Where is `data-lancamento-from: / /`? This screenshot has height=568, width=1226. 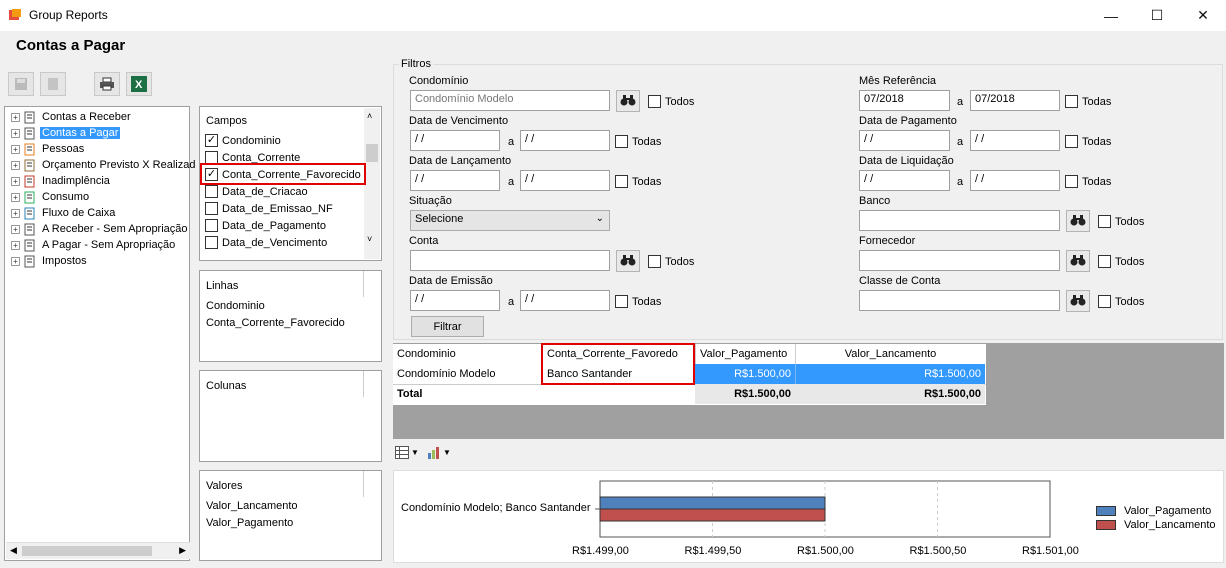
data-lancamento-from: / / is located at coordinates (455, 180).